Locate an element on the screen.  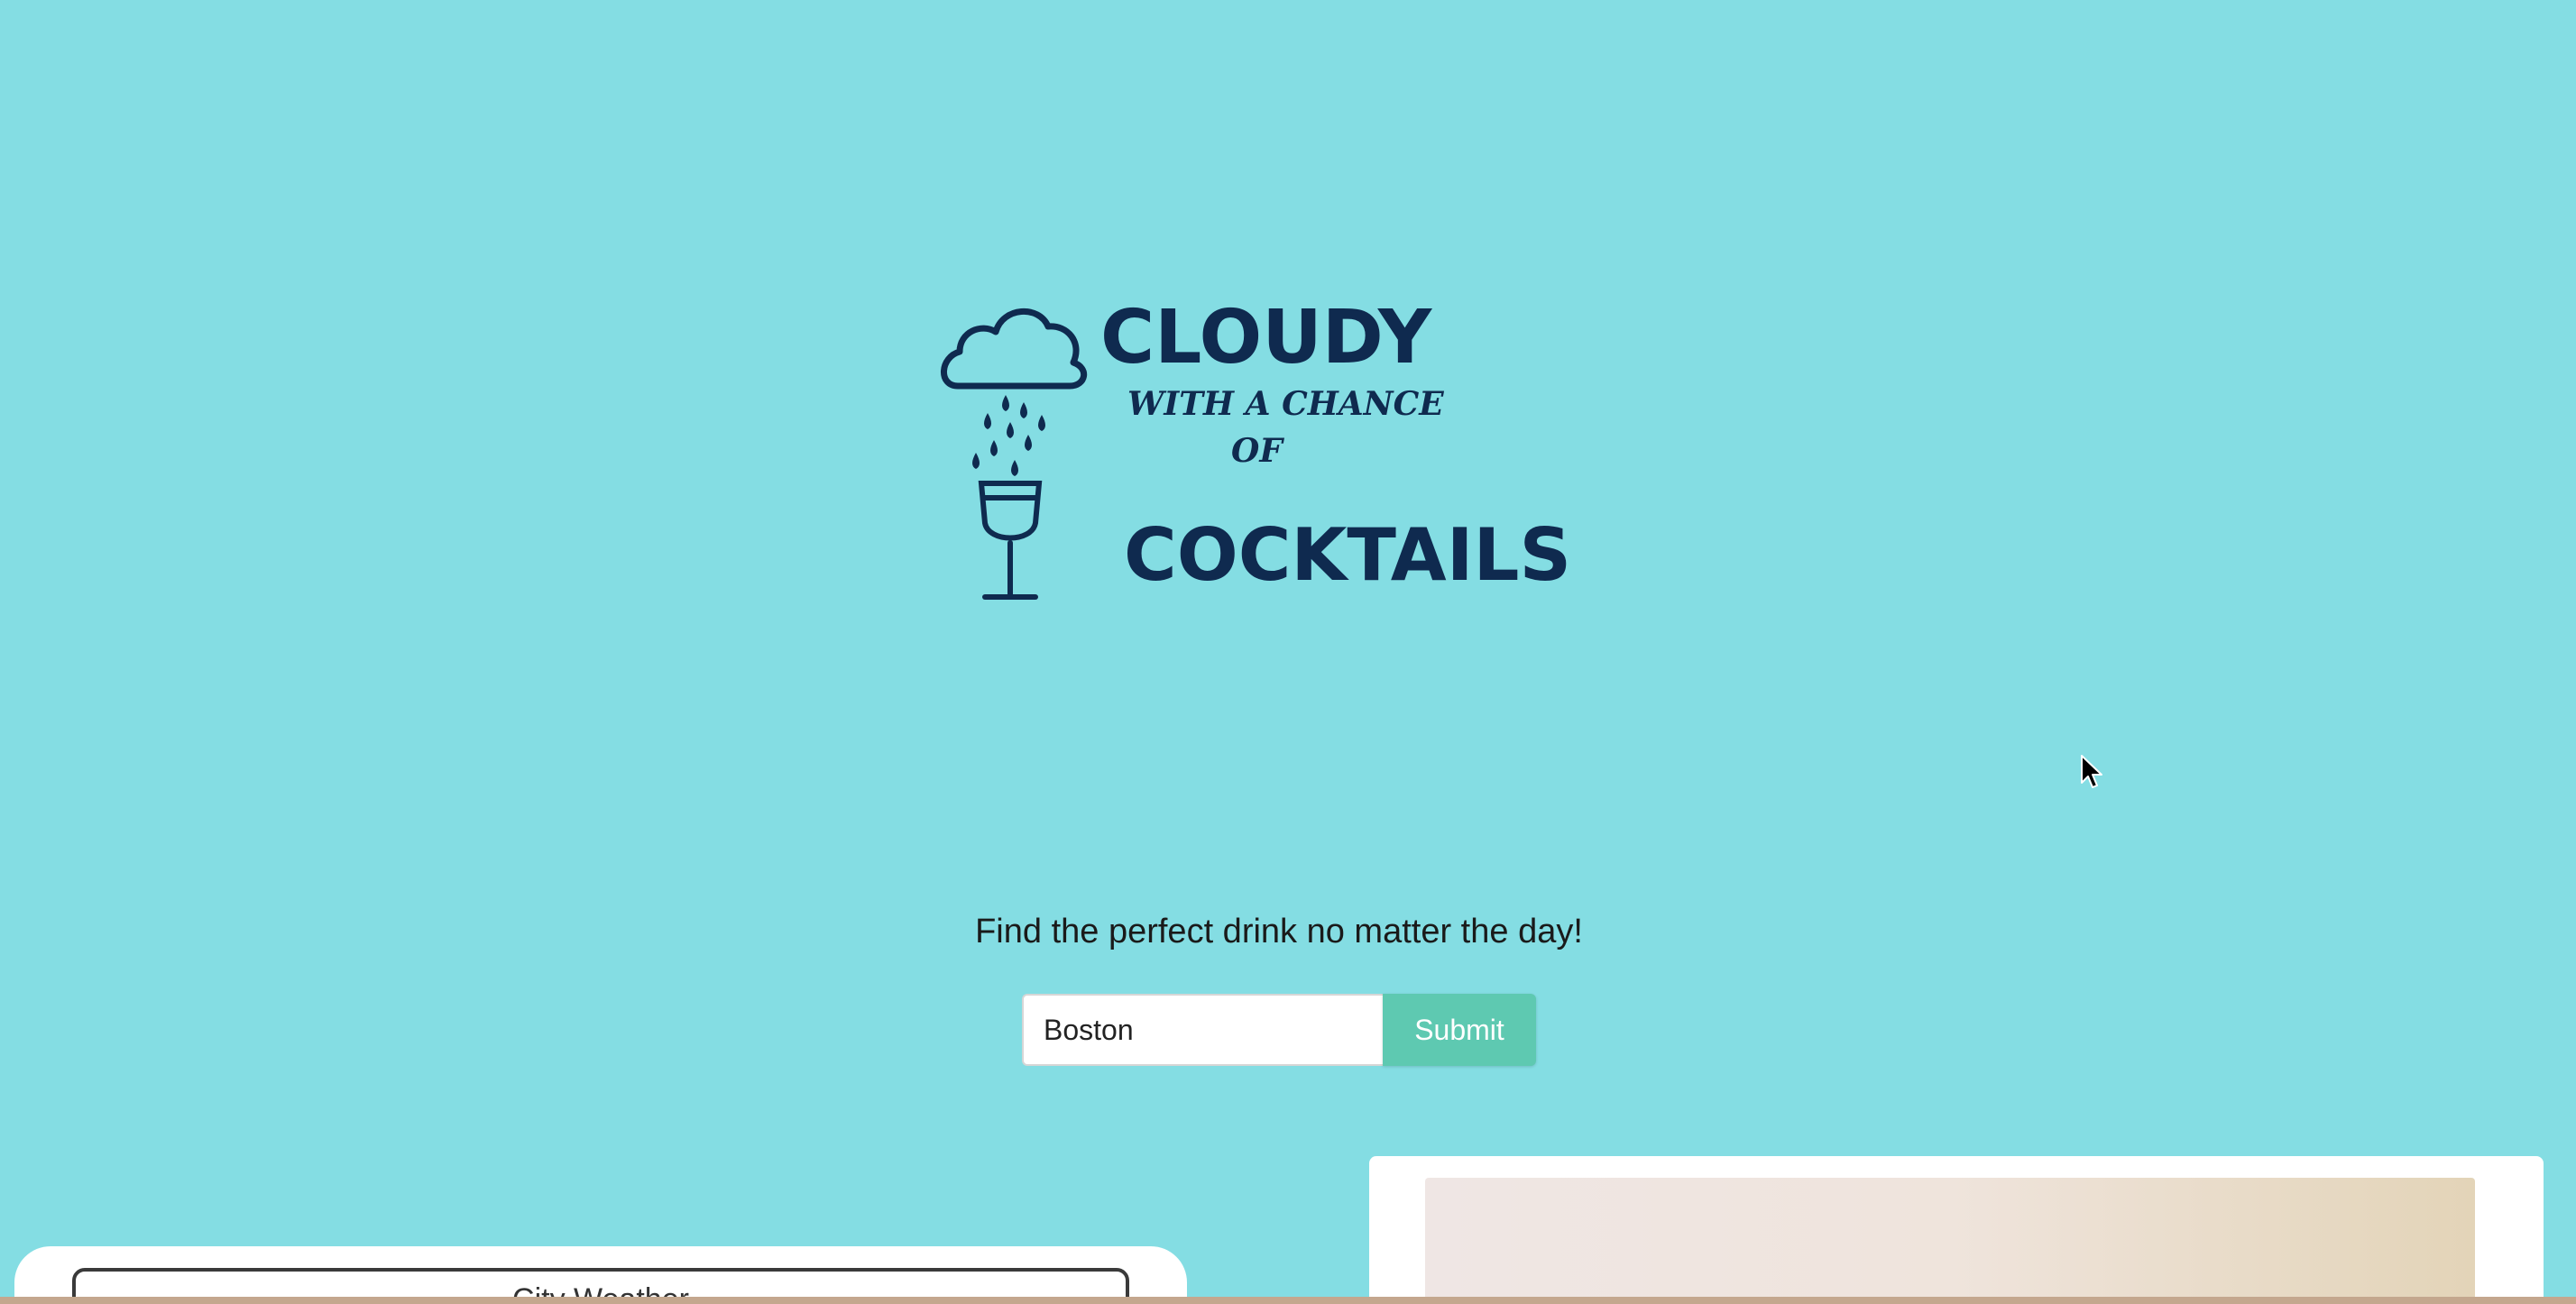
submit-button: Submit is located at coordinates (1460, 1030).